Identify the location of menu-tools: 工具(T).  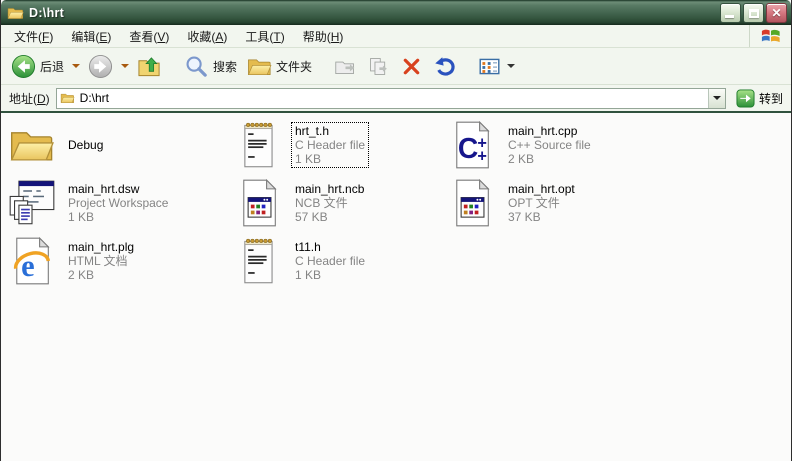
(264, 36).